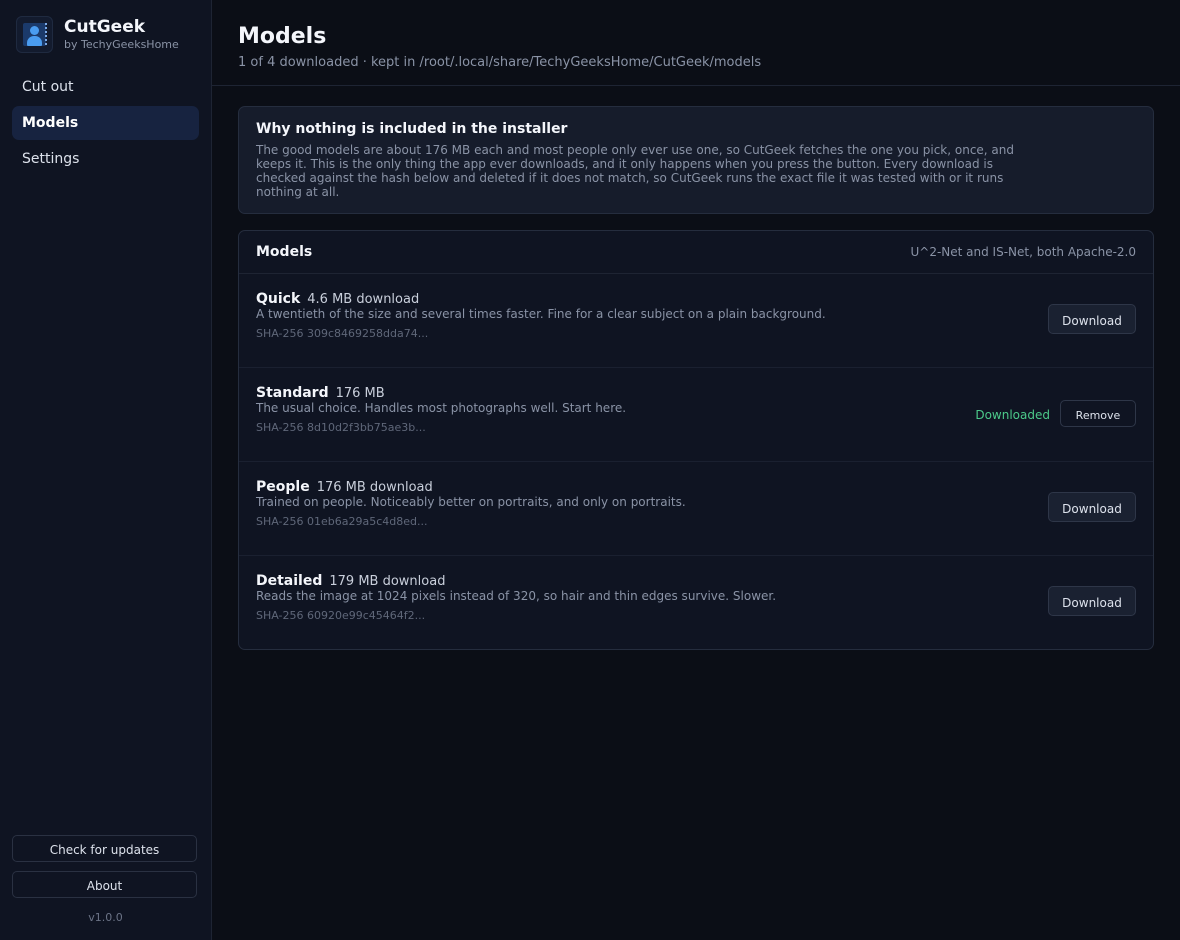  What do you see at coordinates (1098, 413) in the screenshot?
I see `remove-button-standard: Remove` at bounding box center [1098, 413].